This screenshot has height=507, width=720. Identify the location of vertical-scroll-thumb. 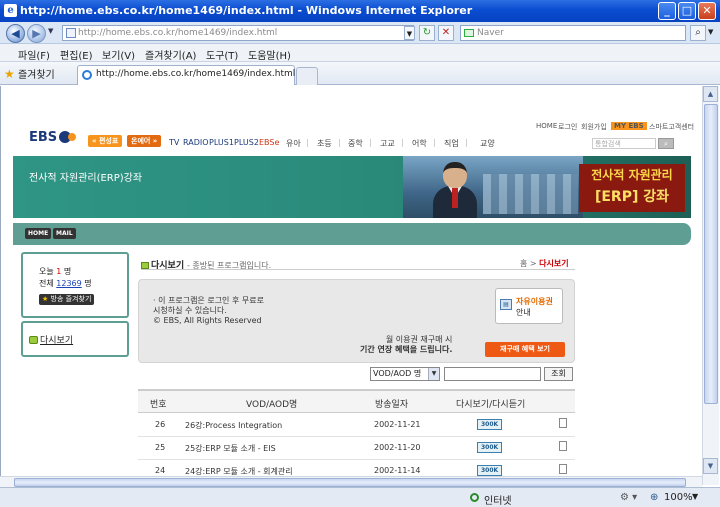
(711, 254).